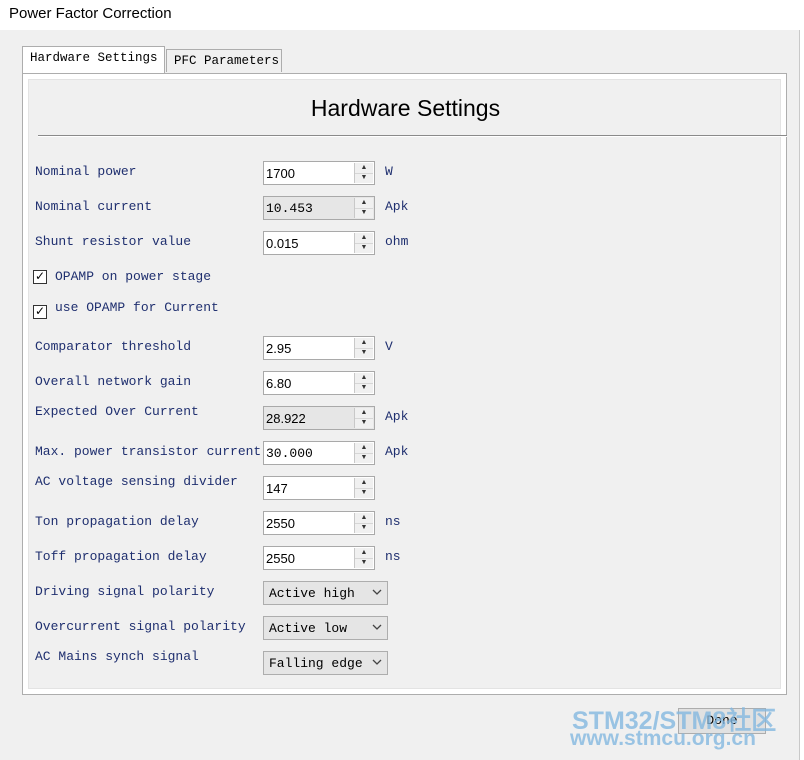 The width and height of the screenshot is (804, 760). I want to click on shunt-resistor-spinbox: 0.015 ▲ ▼, so click(319, 243).